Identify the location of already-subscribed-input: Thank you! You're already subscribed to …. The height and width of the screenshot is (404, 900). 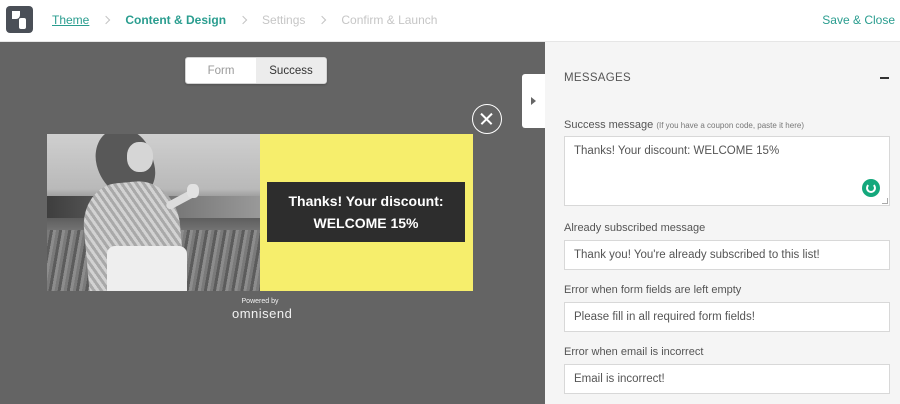
(727, 255).